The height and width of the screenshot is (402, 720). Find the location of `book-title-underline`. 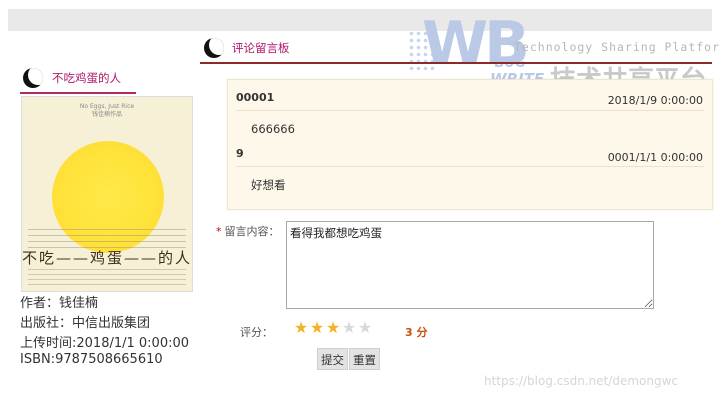

book-title-underline is located at coordinates (78, 93).